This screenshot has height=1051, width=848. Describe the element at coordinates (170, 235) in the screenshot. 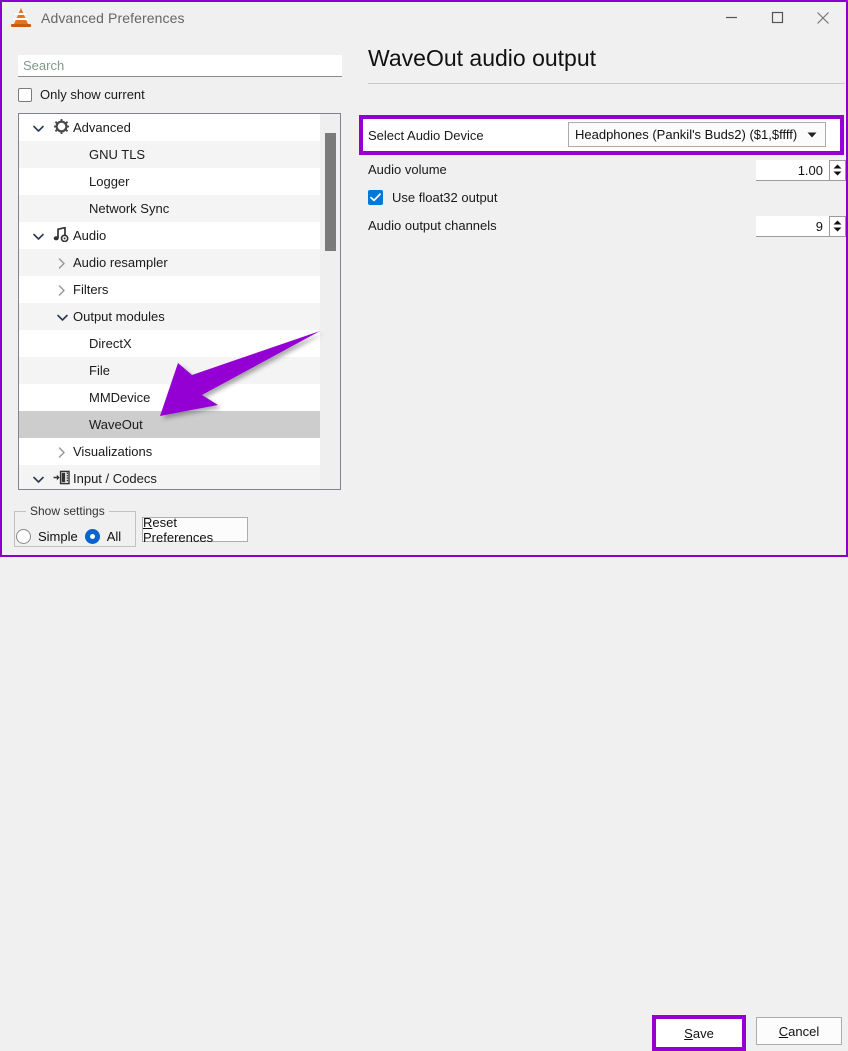

I see `tree-item-audio: Audio` at that location.